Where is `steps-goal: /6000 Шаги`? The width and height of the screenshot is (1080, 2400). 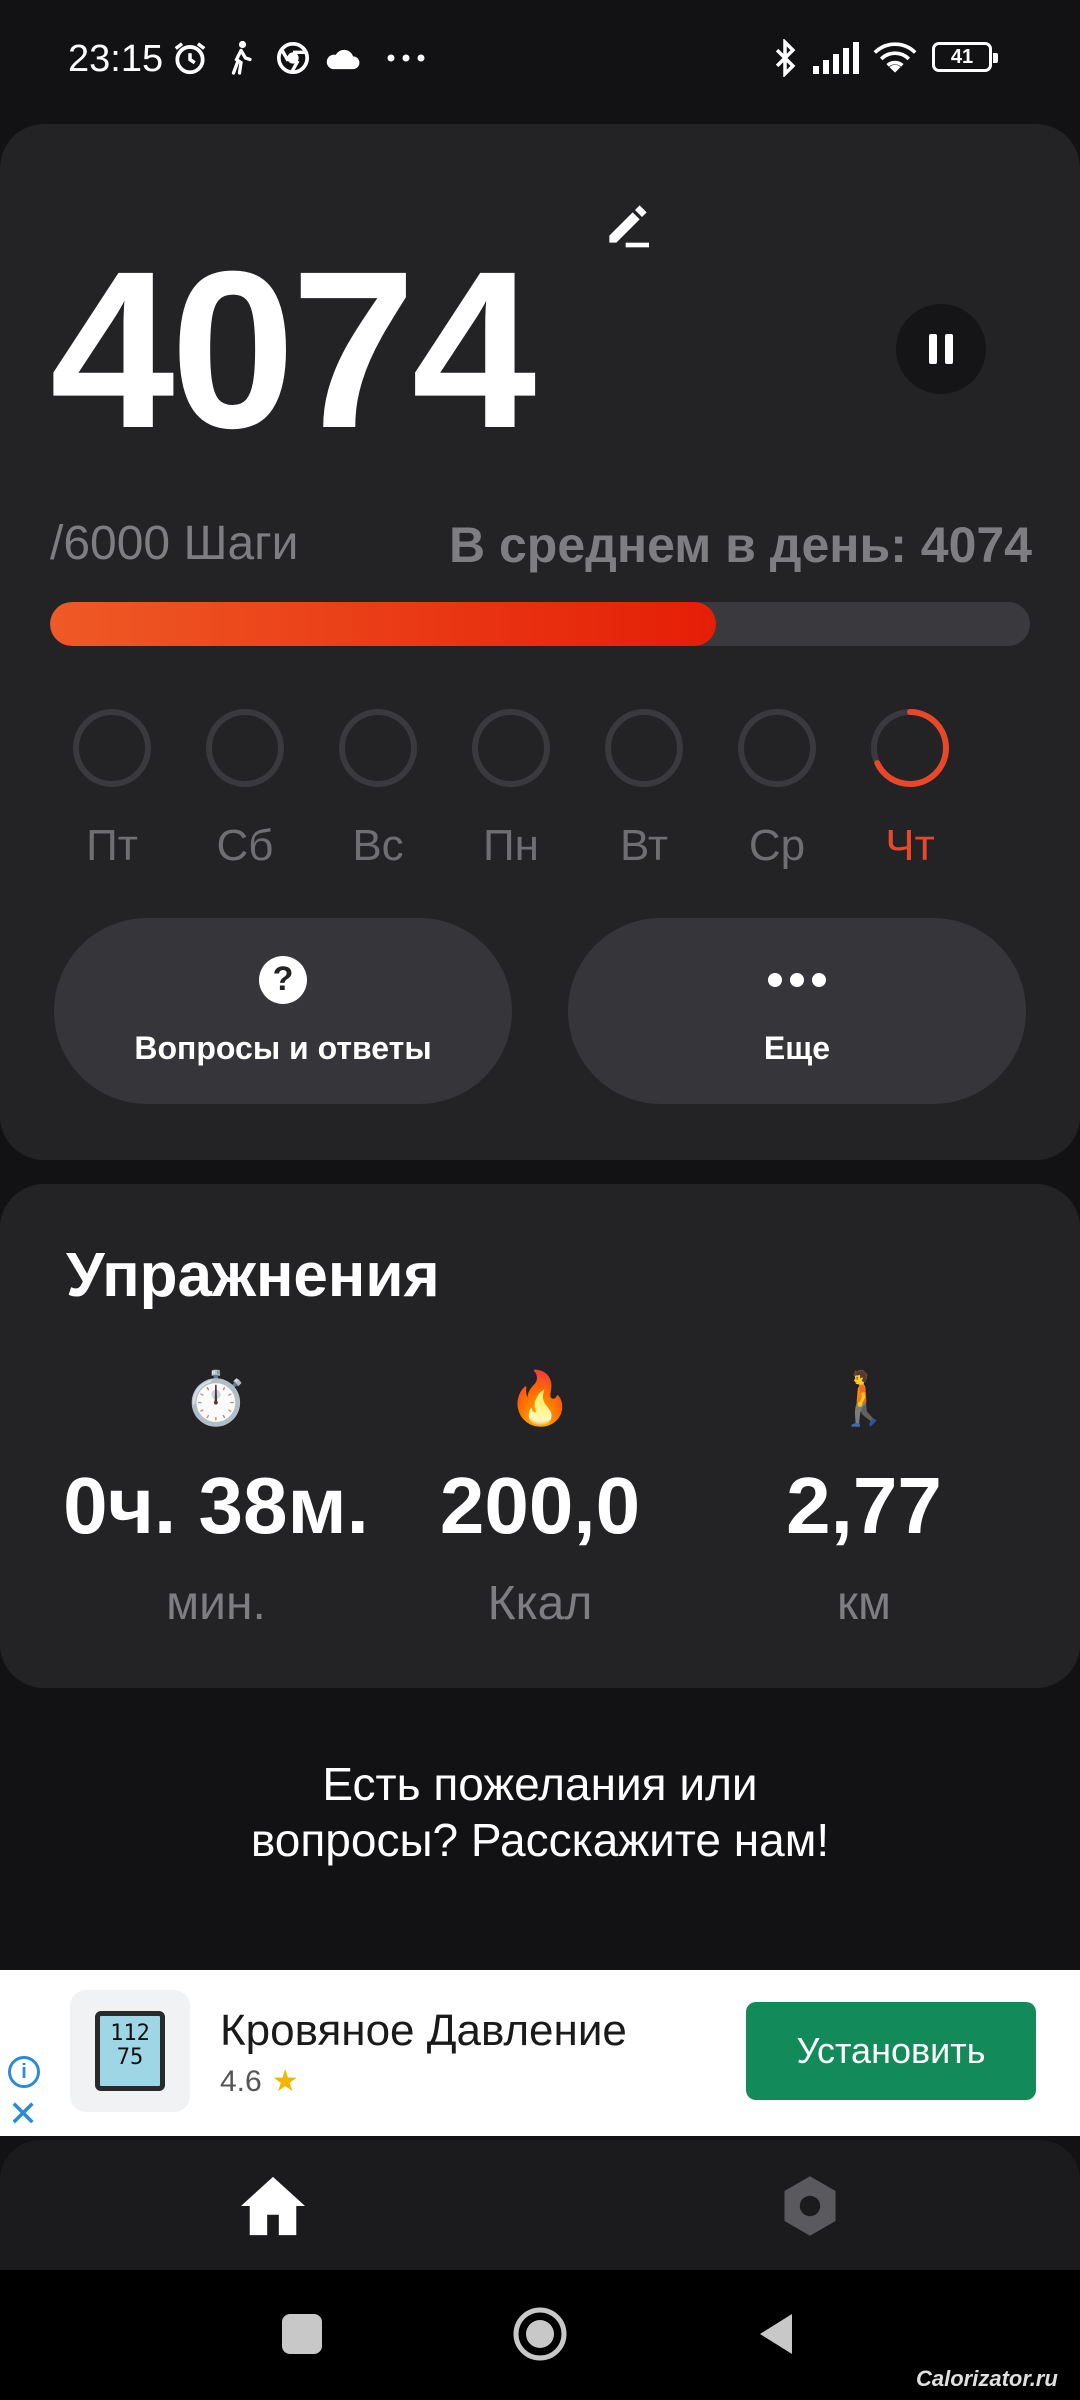
steps-goal: /6000 Шаги is located at coordinates (174, 543).